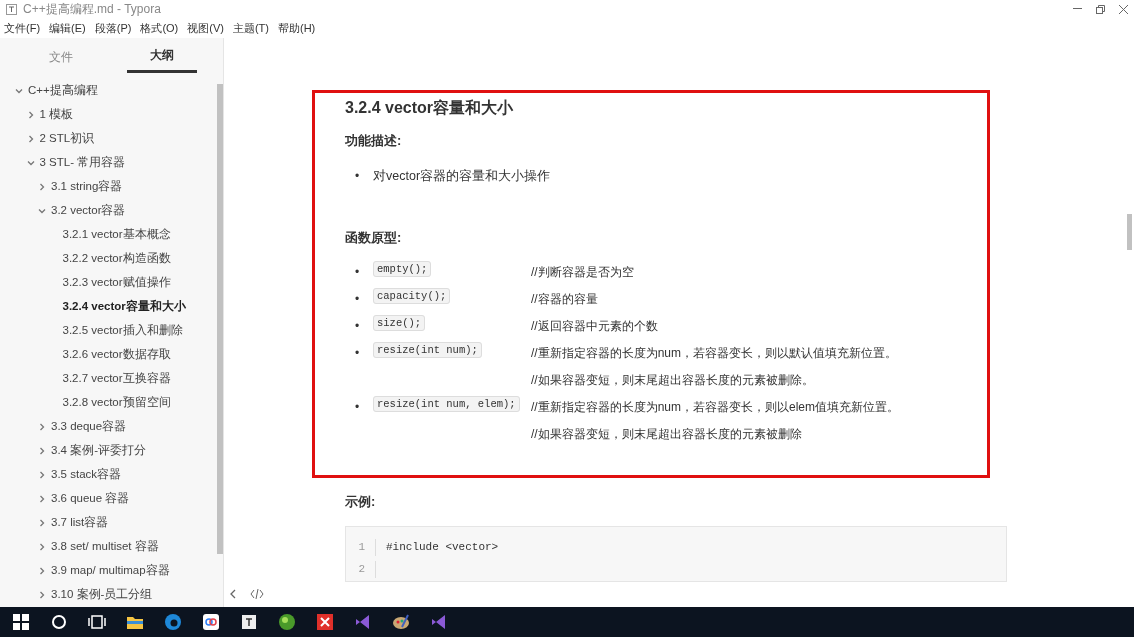 Image resolution: width=1134 pixels, height=637 pixels. What do you see at coordinates (105, 547) in the screenshot?
I see `outline-item: 3.8 set/ multiset 容器` at bounding box center [105, 547].